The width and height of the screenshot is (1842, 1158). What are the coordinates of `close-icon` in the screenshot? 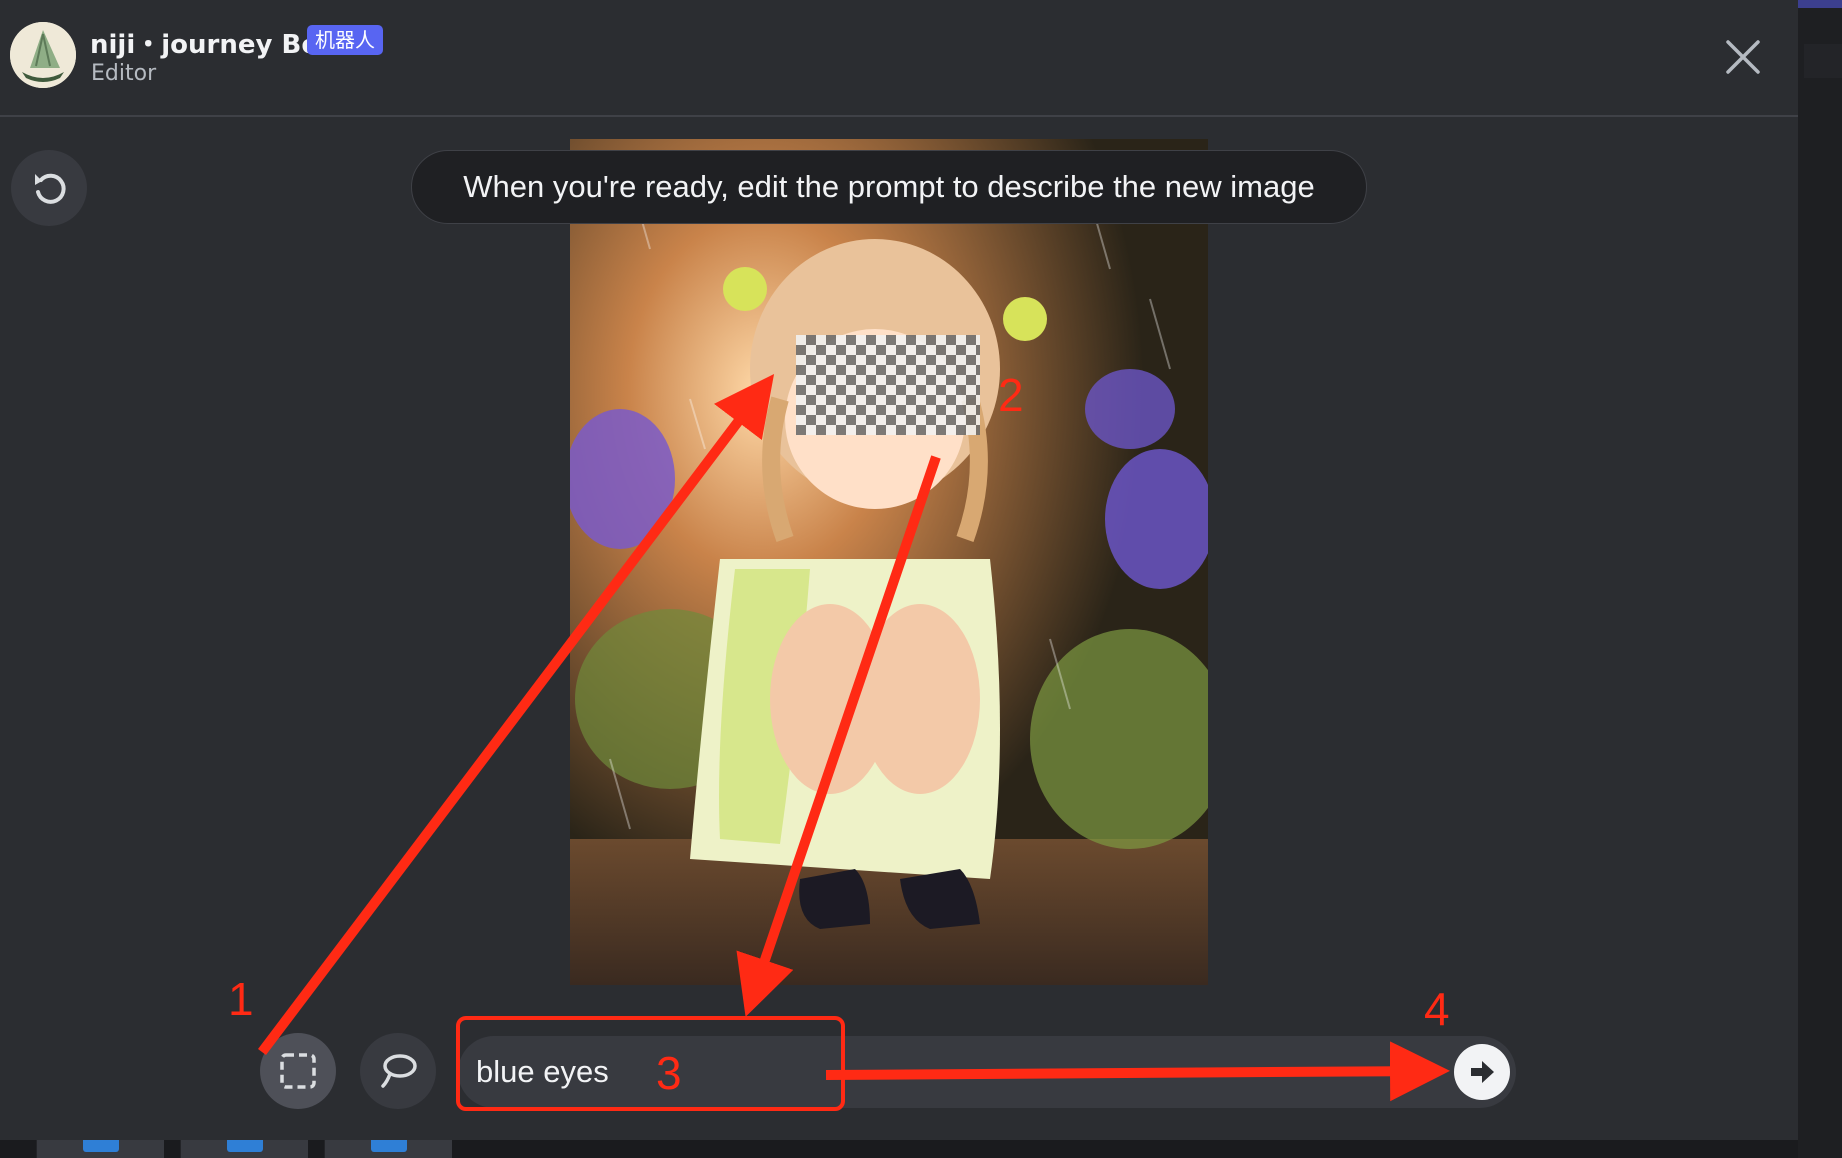 It's located at (1743, 57).